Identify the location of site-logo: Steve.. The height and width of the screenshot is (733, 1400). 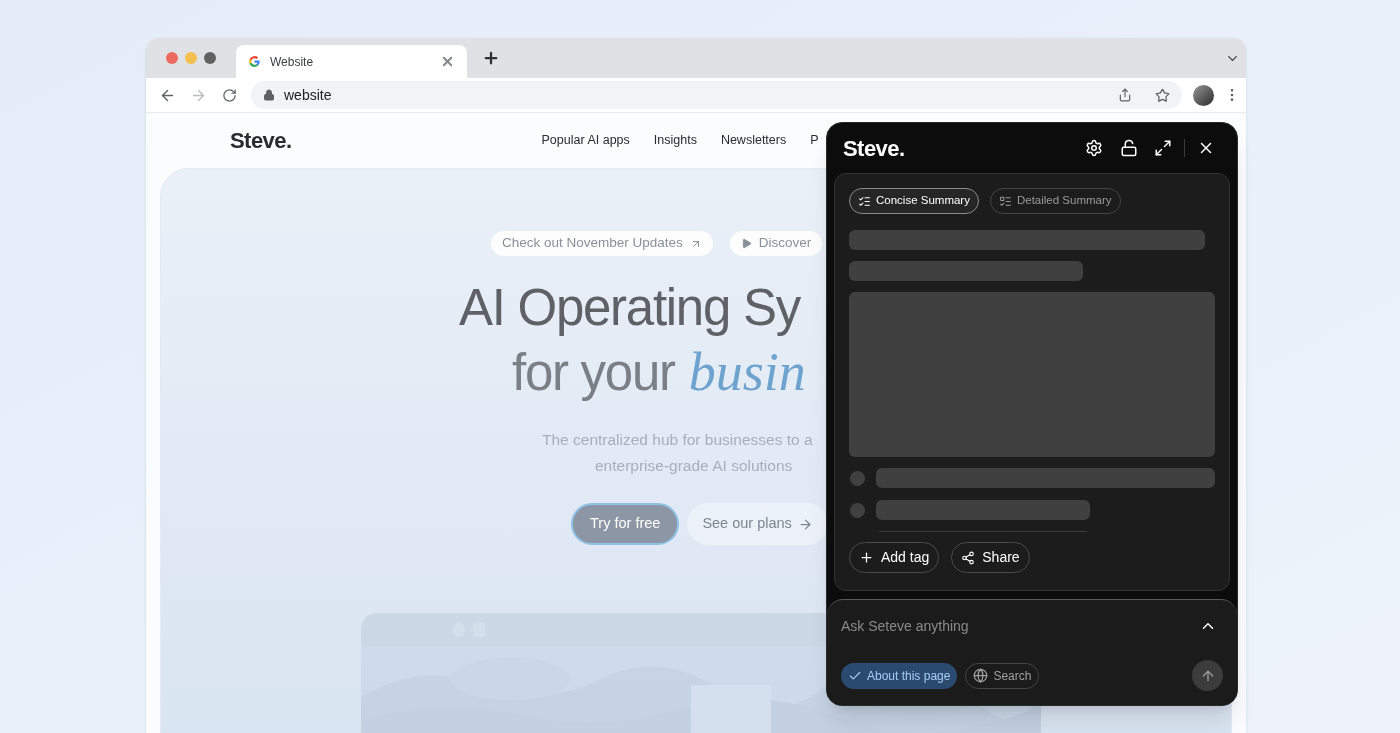
(261, 140).